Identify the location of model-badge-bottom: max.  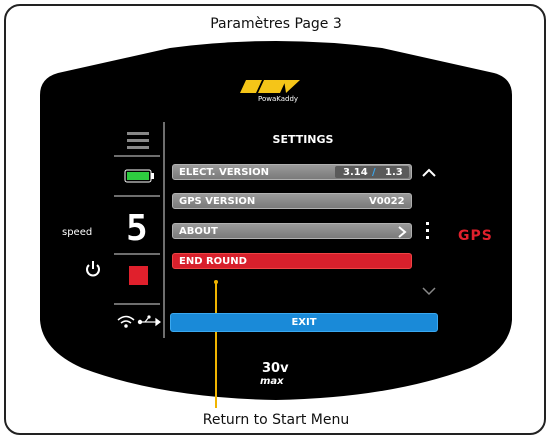
(272, 381).